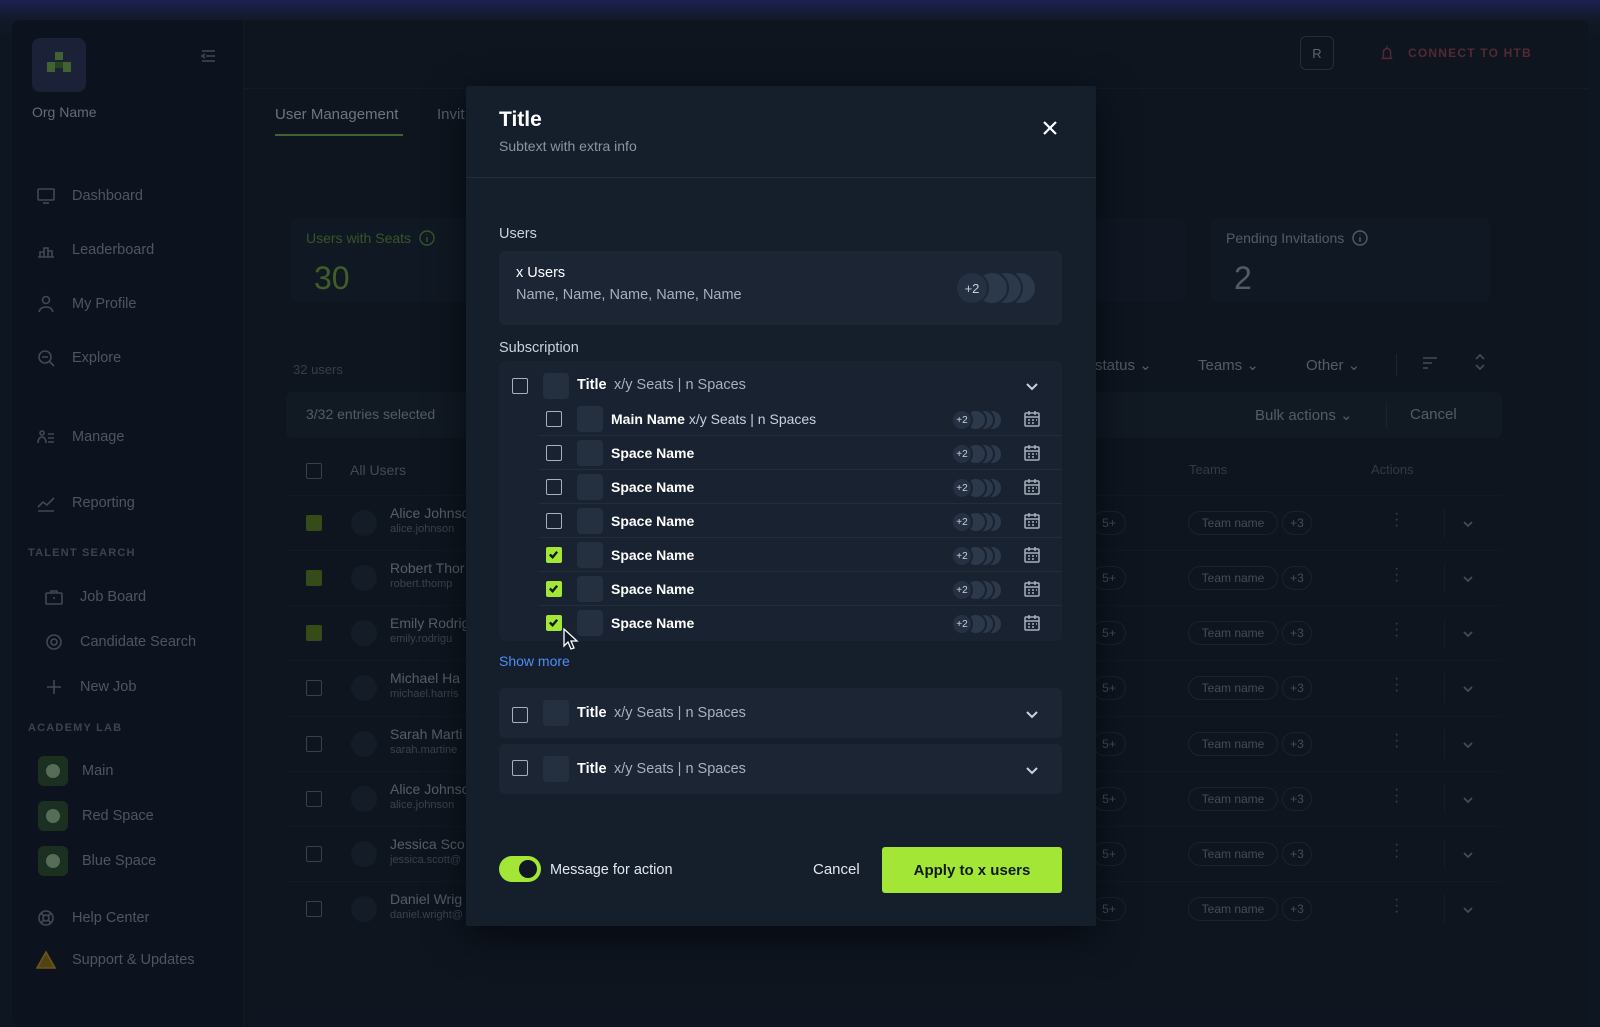  Describe the element at coordinates (541, 273) in the screenshot. I see `users-count: x Users` at that location.